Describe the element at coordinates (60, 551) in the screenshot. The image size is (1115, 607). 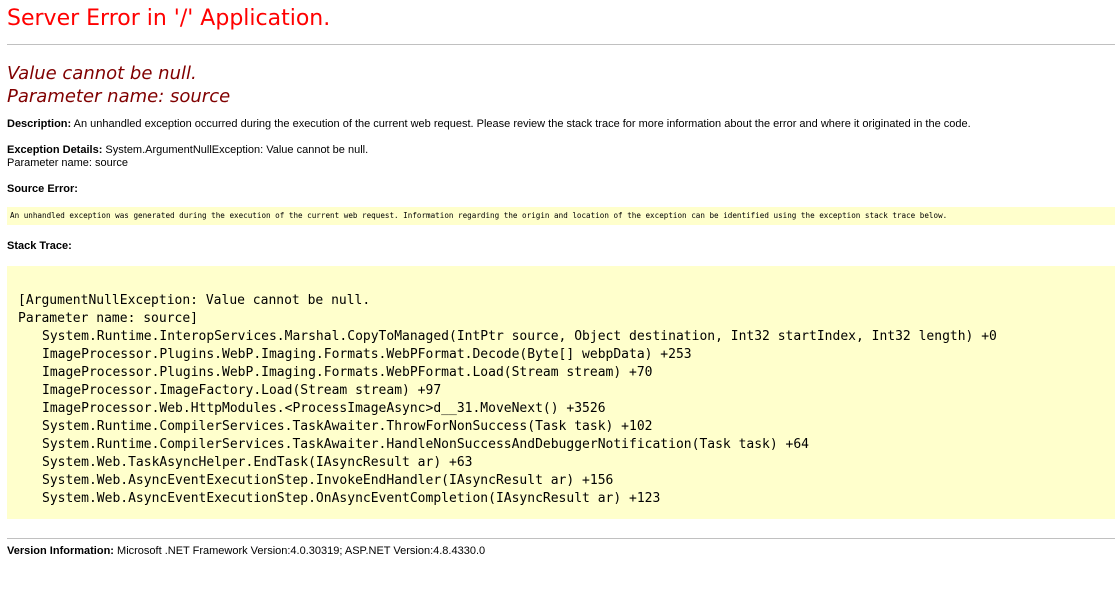
I see `version-info-label: Version Information:` at that location.